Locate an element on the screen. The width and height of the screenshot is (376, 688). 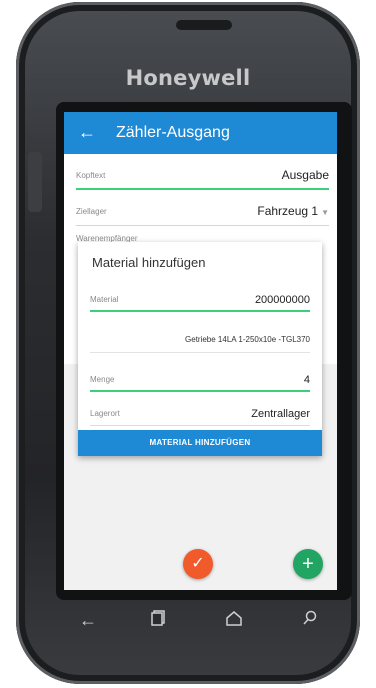
side-scan-button-left is located at coordinates (35, 182).